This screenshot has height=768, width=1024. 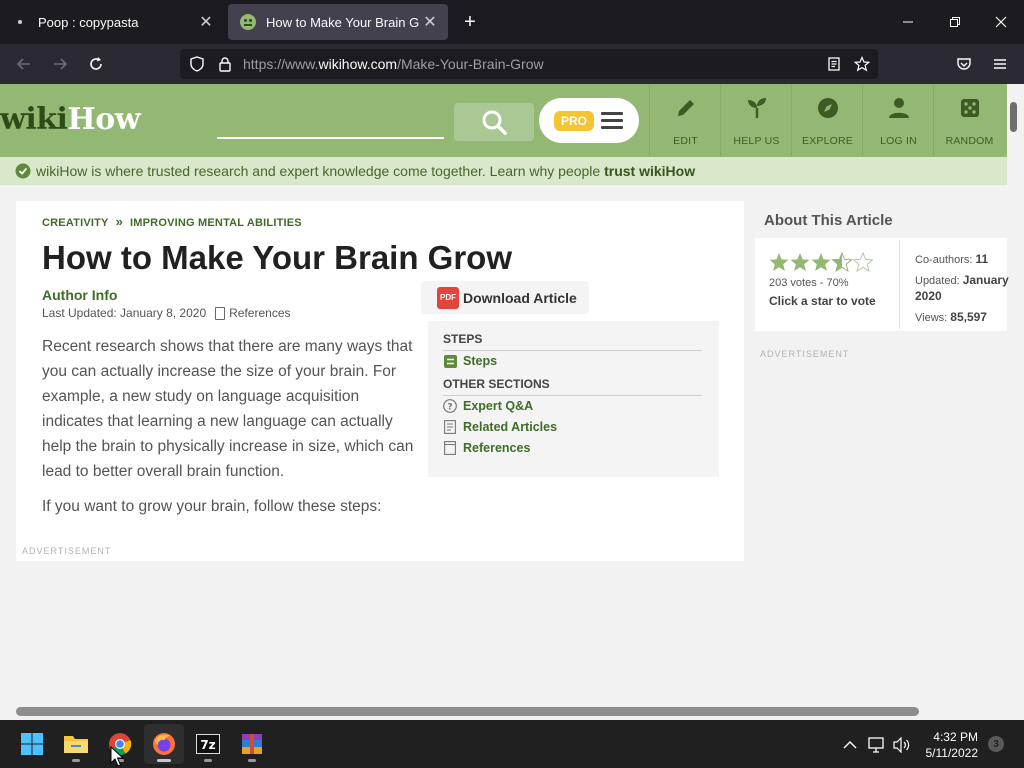 I want to click on network-icon, so click(x=877, y=745).